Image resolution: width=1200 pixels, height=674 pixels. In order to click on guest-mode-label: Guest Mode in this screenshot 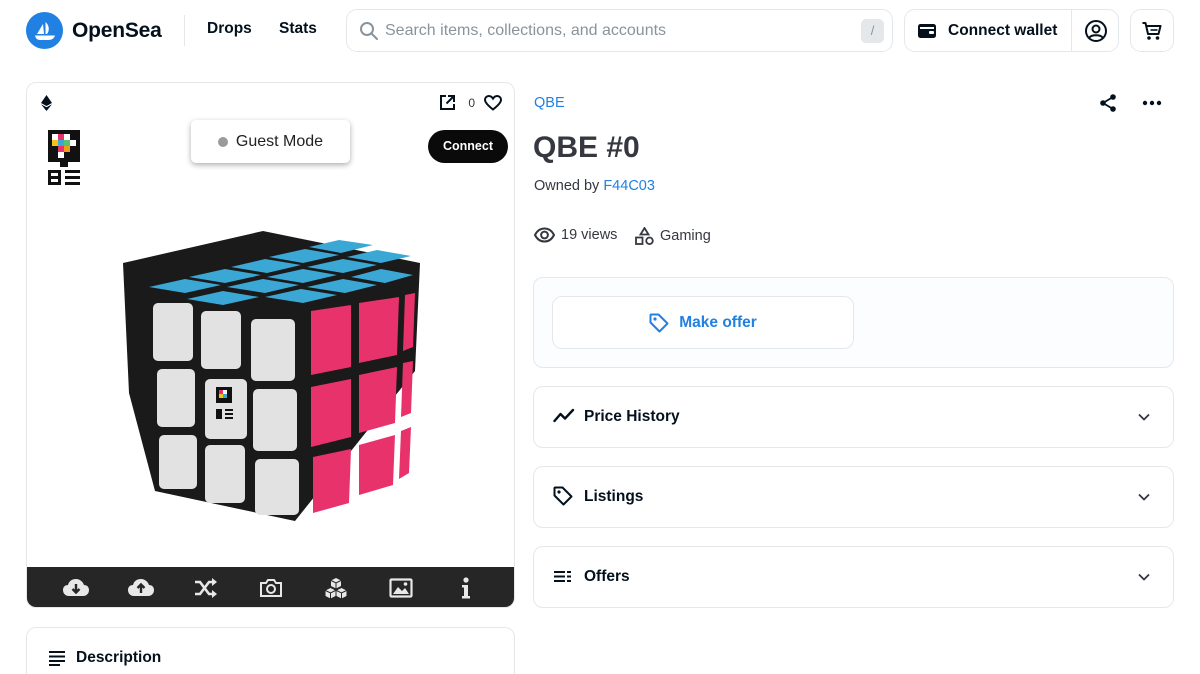, I will do `click(279, 141)`.